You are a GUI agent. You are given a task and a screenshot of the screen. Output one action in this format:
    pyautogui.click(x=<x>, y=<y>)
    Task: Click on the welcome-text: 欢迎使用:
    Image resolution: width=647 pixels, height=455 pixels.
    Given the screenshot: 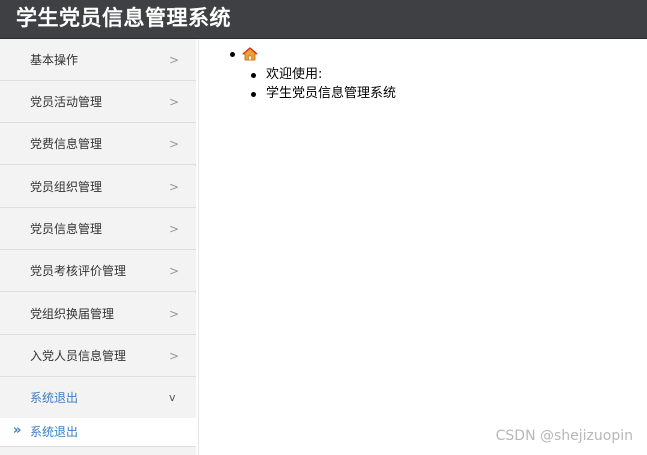 What is the action you would take?
    pyautogui.click(x=294, y=74)
    